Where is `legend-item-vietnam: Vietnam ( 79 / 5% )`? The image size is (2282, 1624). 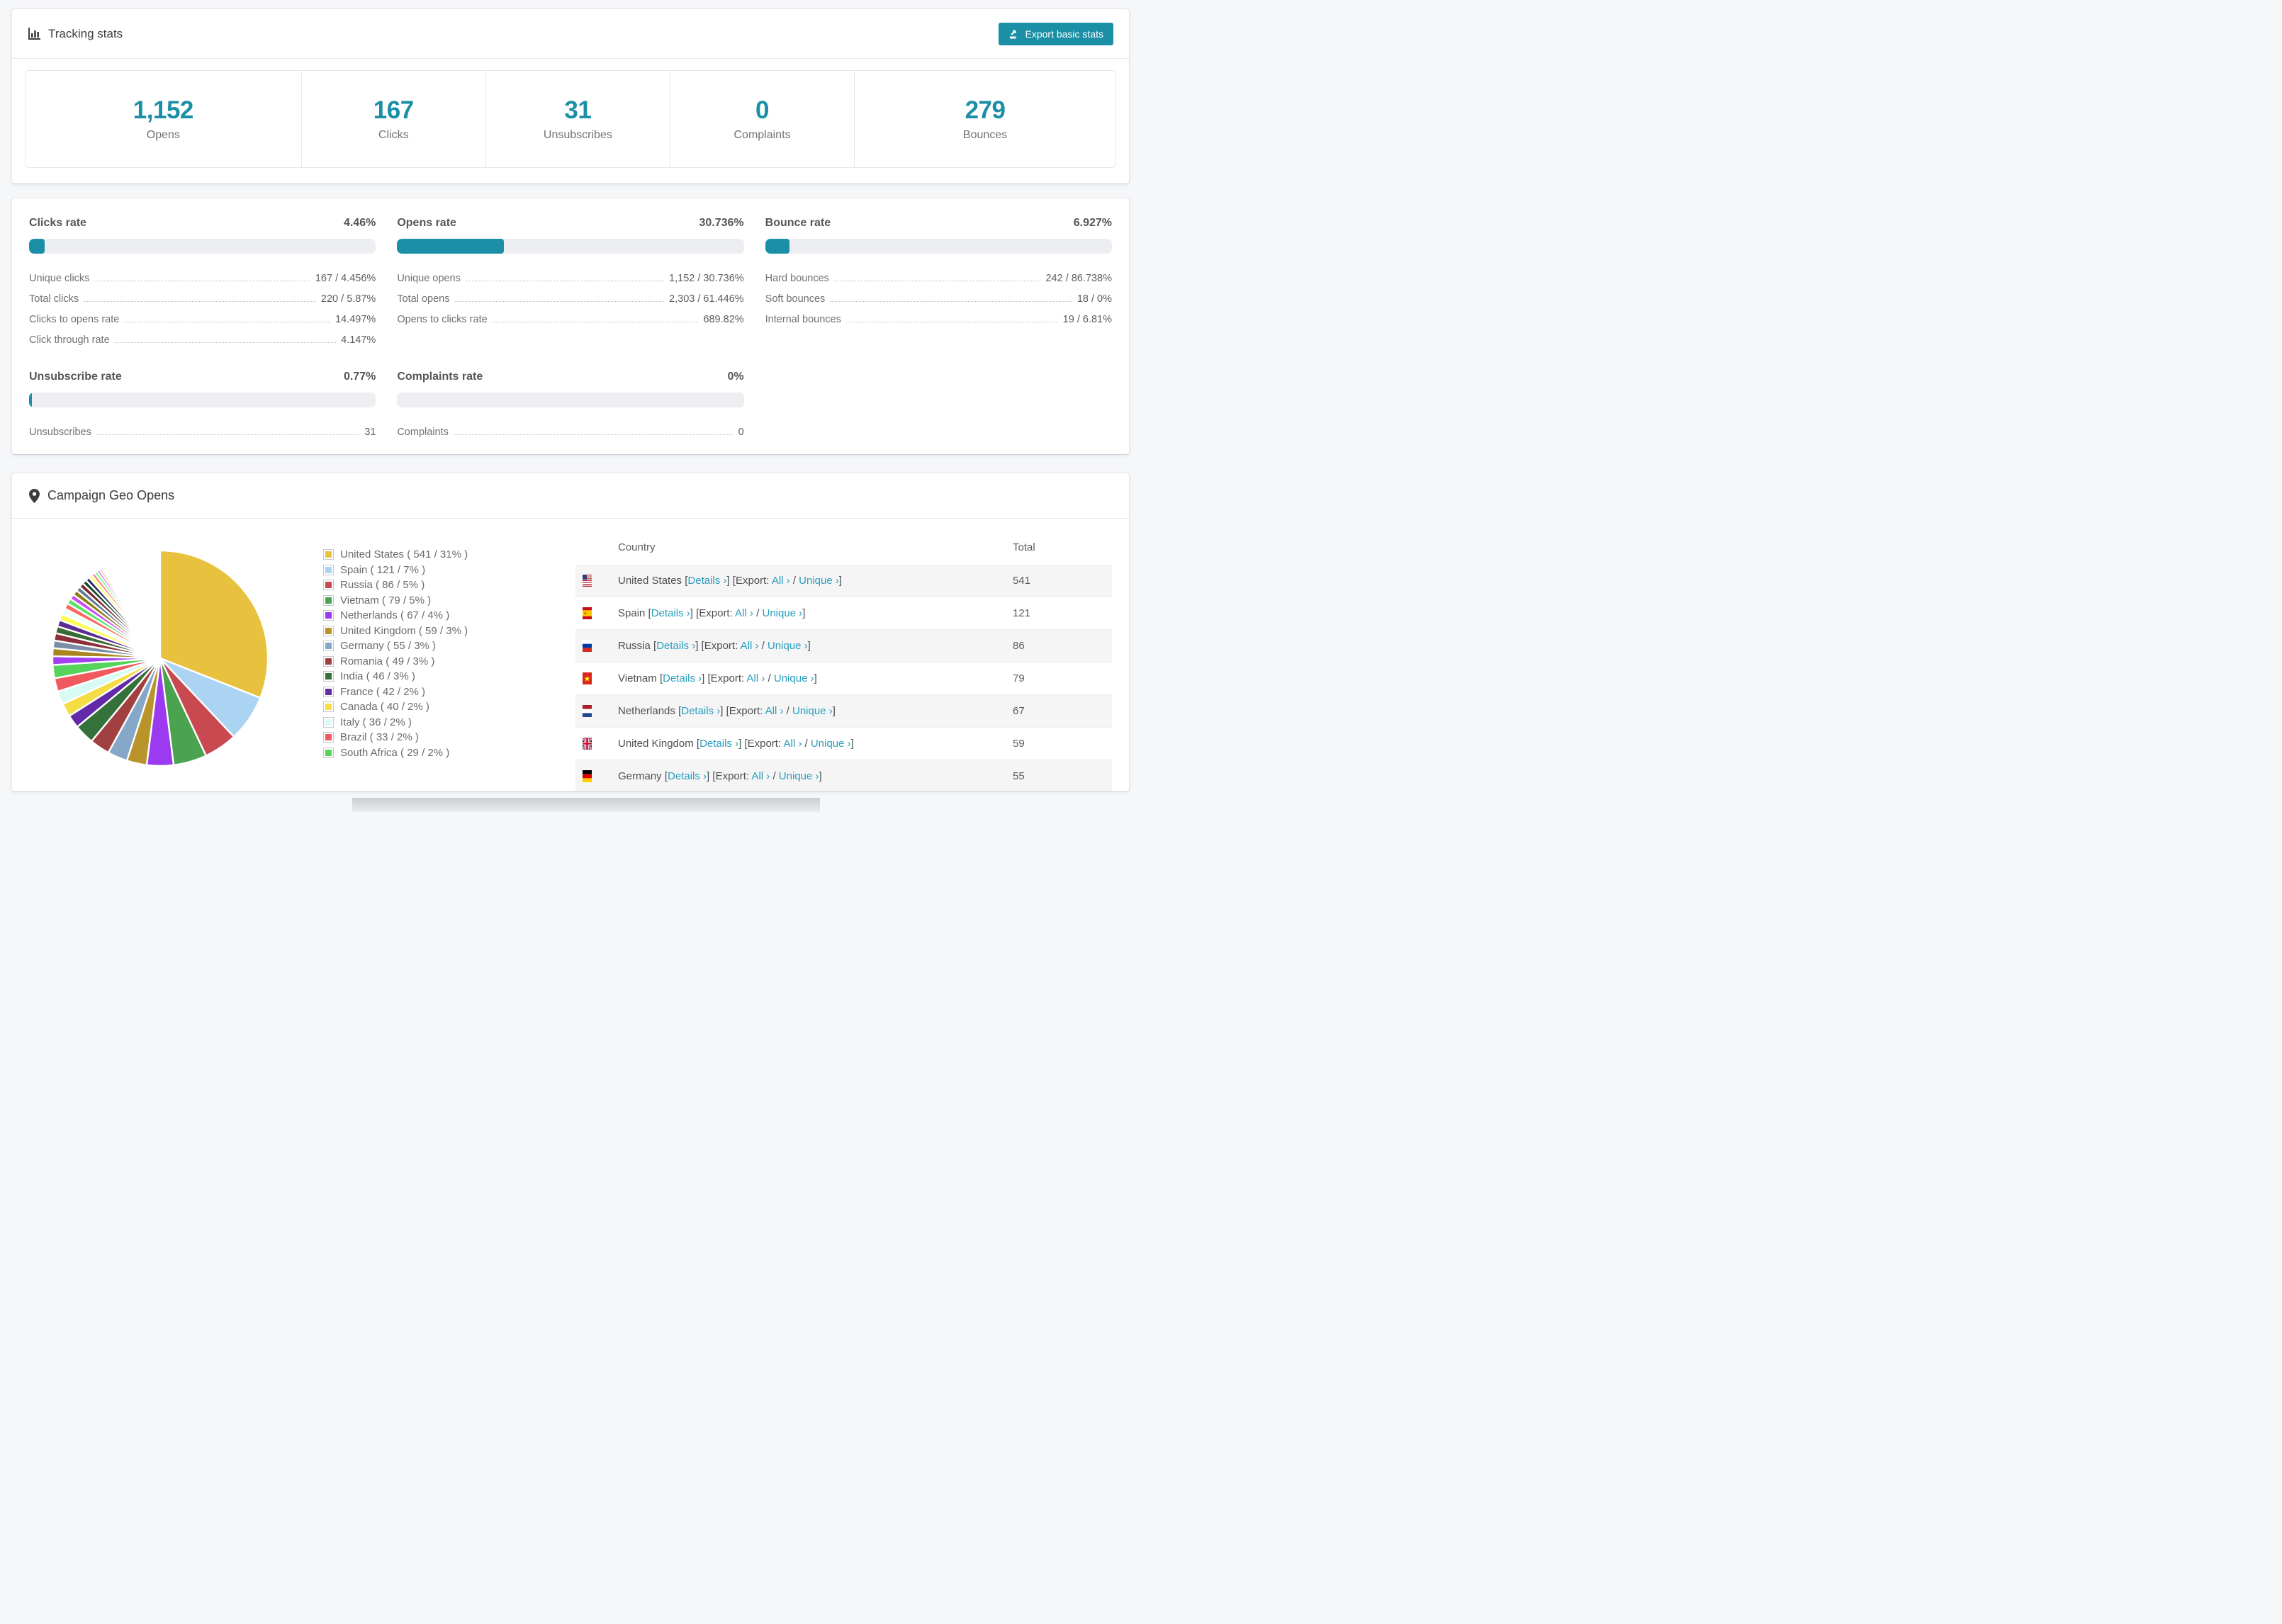 legend-item-vietnam: Vietnam ( 79 / 5% ) is located at coordinates (447, 601).